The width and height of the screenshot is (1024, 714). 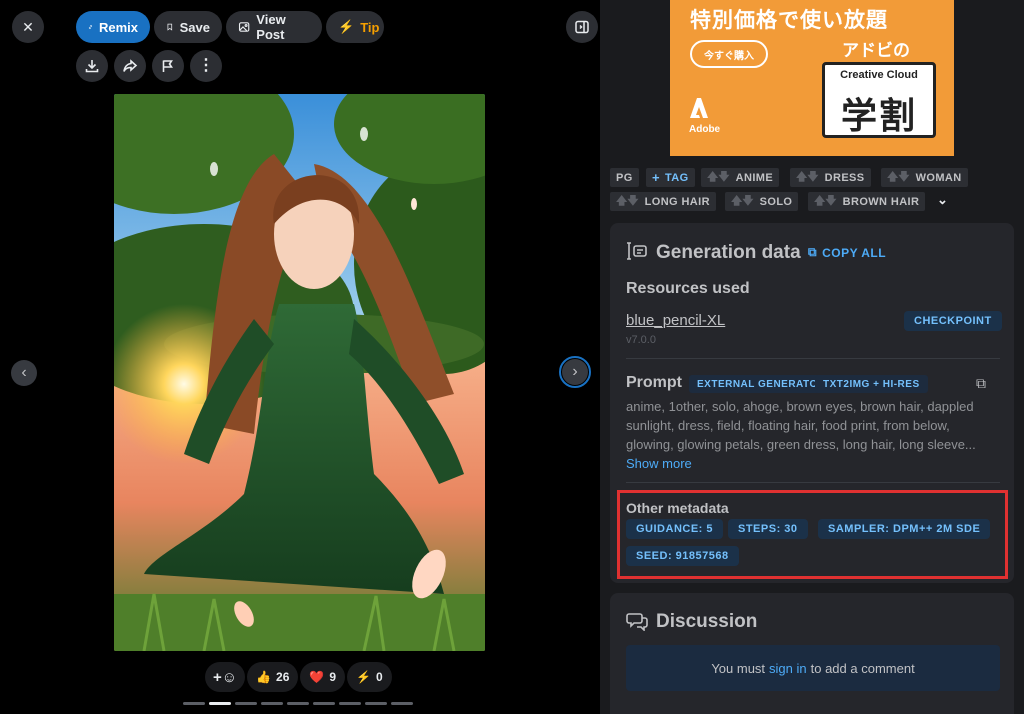 What do you see at coordinates (90, 27) in the screenshot?
I see `link-icon` at bounding box center [90, 27].